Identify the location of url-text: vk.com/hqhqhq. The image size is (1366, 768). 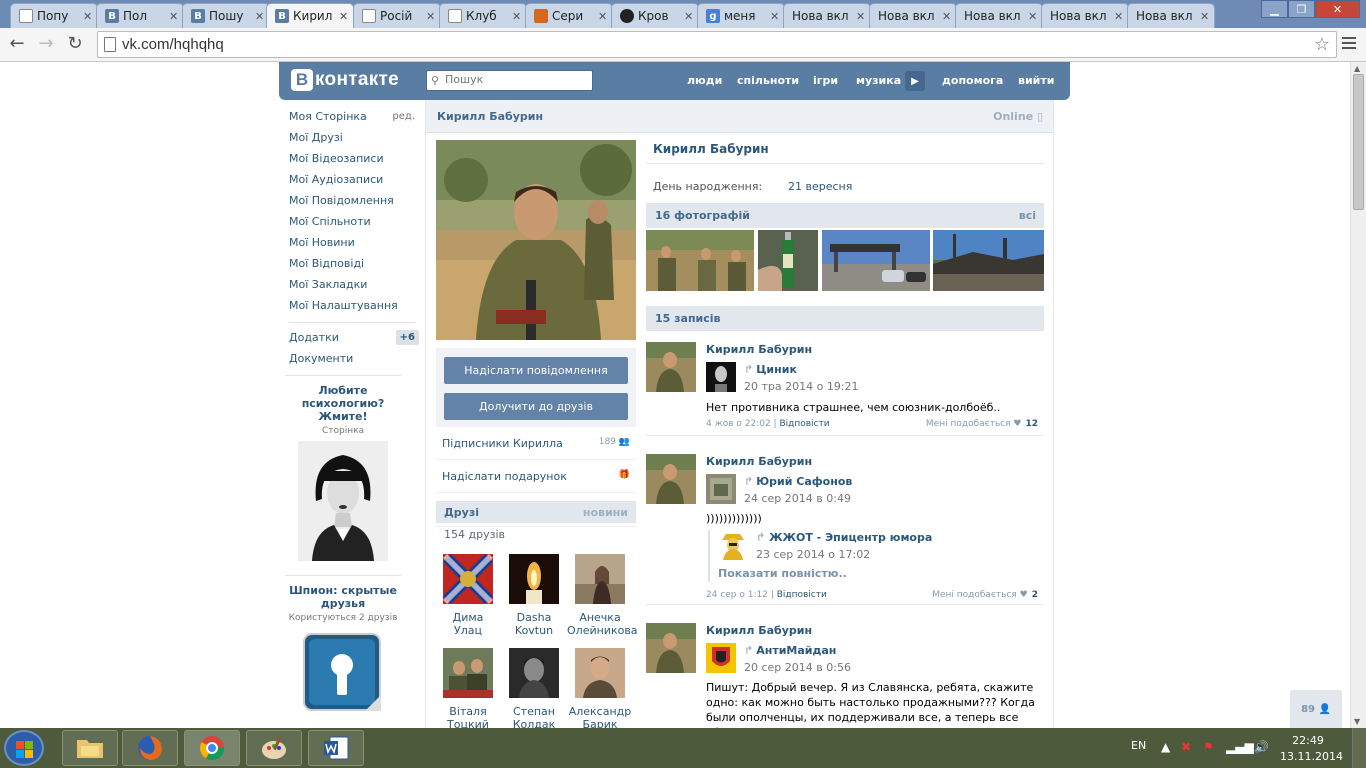
(173, 44).